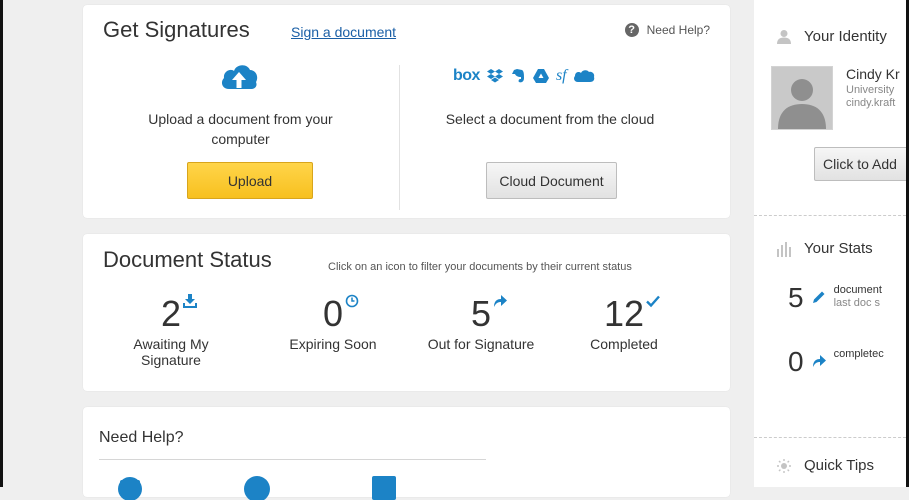 This screenshot has height=500, width=909. I want to click on document-status-title: Document Status, so click(187, 259).